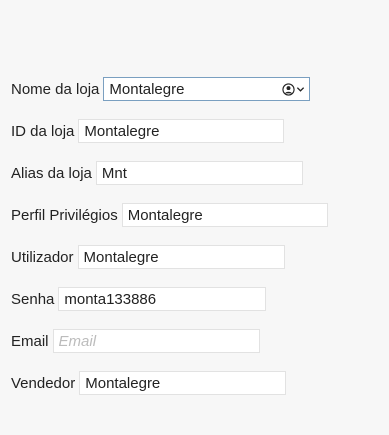  Describe the element at coordinates (77, 341) in the screenshot. I see `email-placeholder: Email` at that location.